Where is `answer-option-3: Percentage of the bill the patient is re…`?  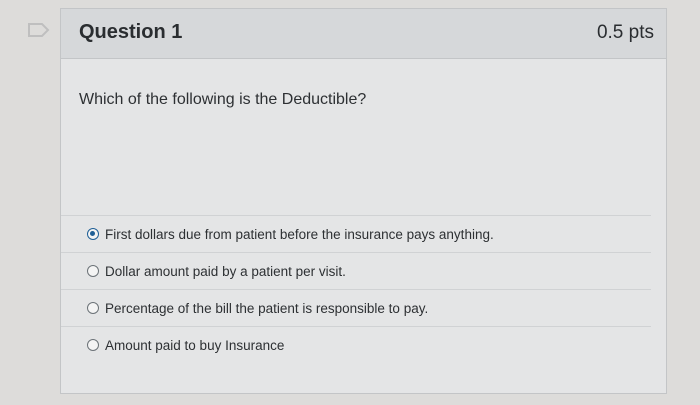
answer-option-3: Percentage of the bill the patient is re… is located at coordinates (356, 307).